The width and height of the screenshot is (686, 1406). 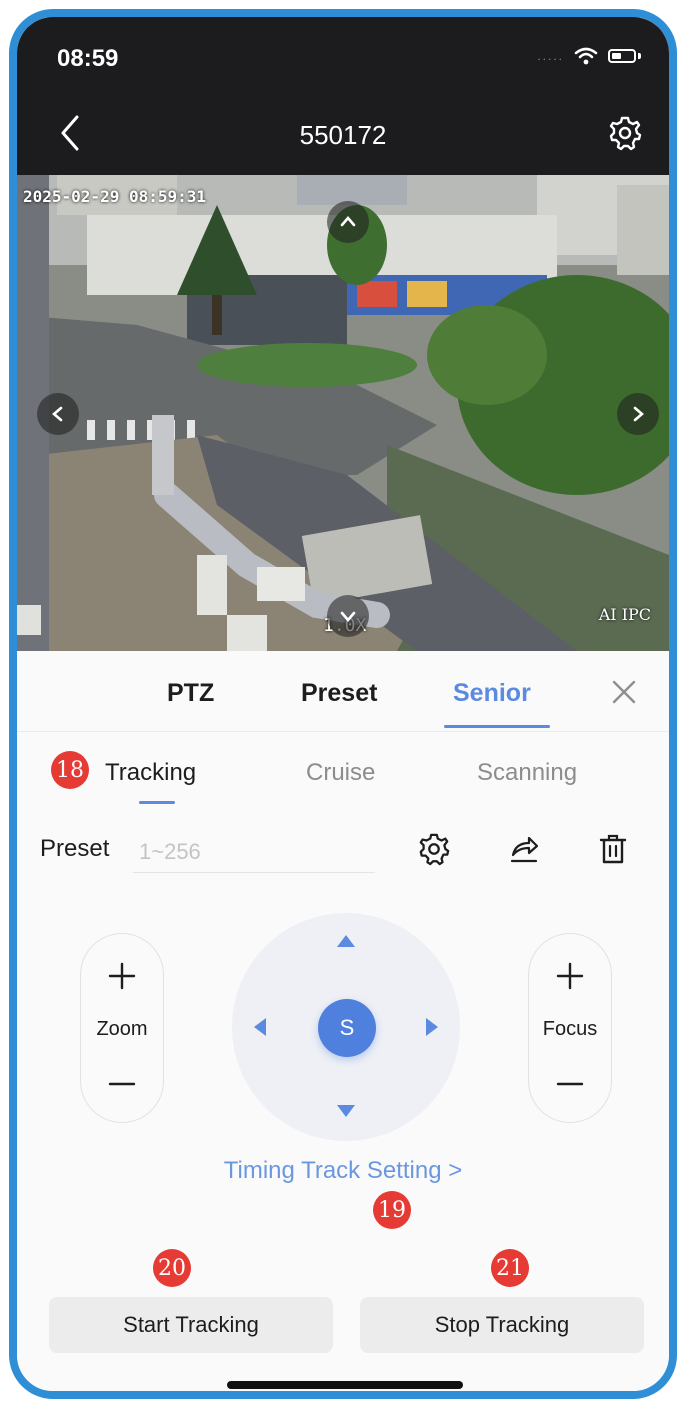 I want to click on triangle-left-icon, so click(x=260, y=1027).